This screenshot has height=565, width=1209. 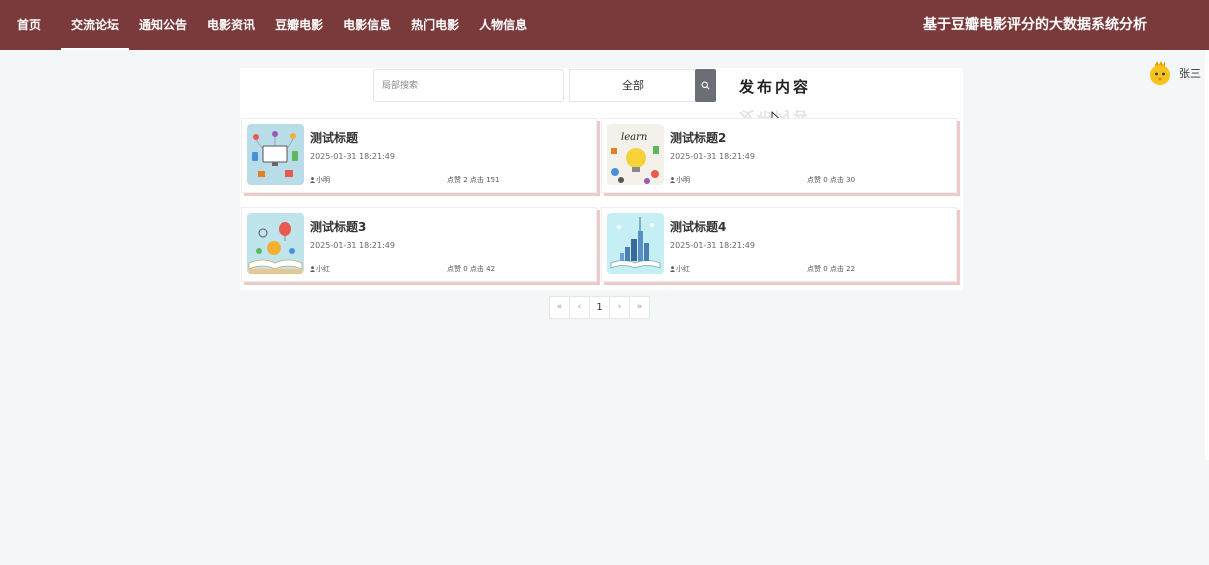 I want to click on search-button, so click(x=705, y=85).